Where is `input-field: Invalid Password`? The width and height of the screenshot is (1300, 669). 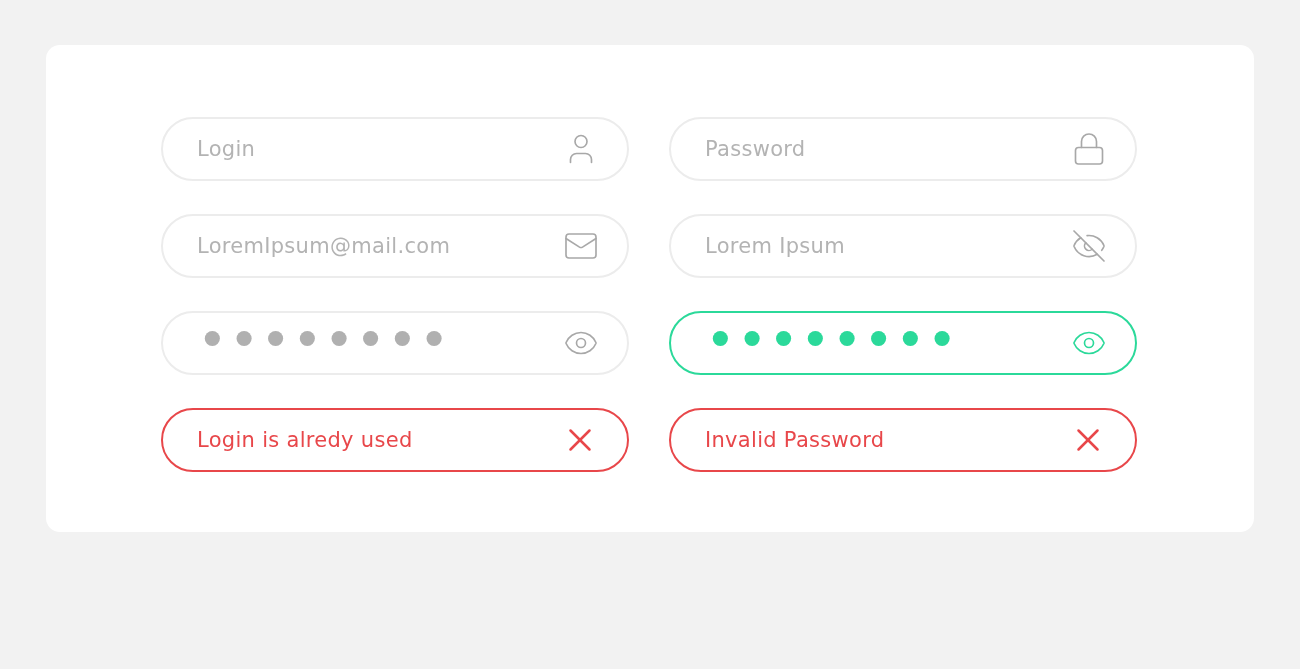 input-field: Invalid Password is located at coordinates (903, 440).